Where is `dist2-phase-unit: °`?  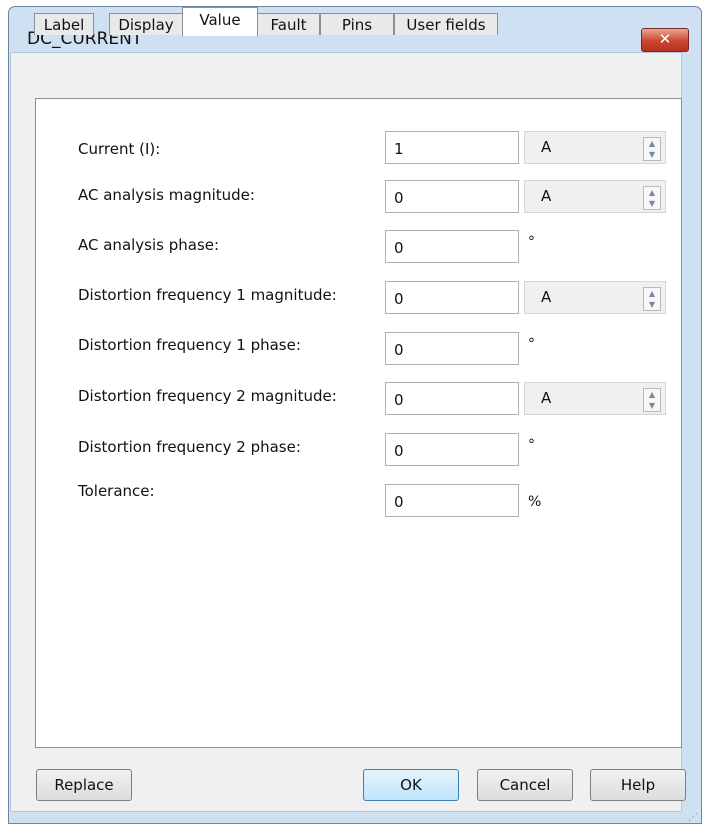 dist2-phase-unit: ° is located at coordinates (531, 445).